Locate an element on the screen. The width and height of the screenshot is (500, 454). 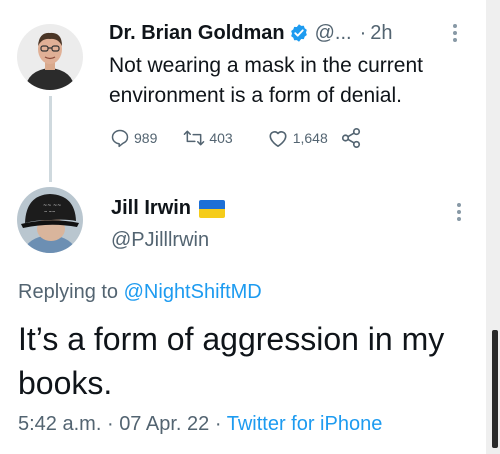
like-button: 1,648 is located at coordinates (297, 138).